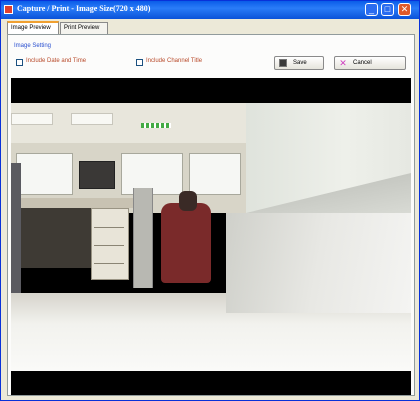  What do you see at coordinates (186, 243) in the screenshot?
I see `office-chair` at bounding box center [186, 243].